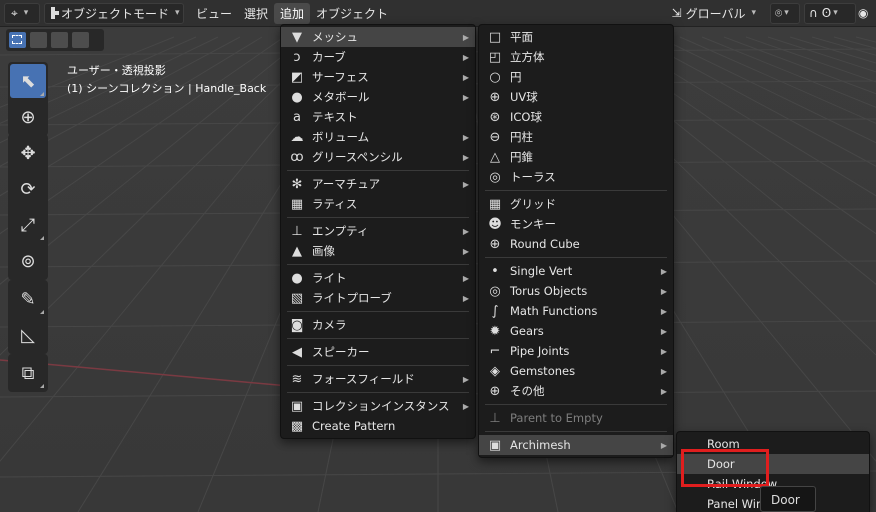 The image size is (876, 512). What do you see at coordinates (495, 77) in the screenshot?
I see `circle-icon: ○` at bounding box center [495, 77].